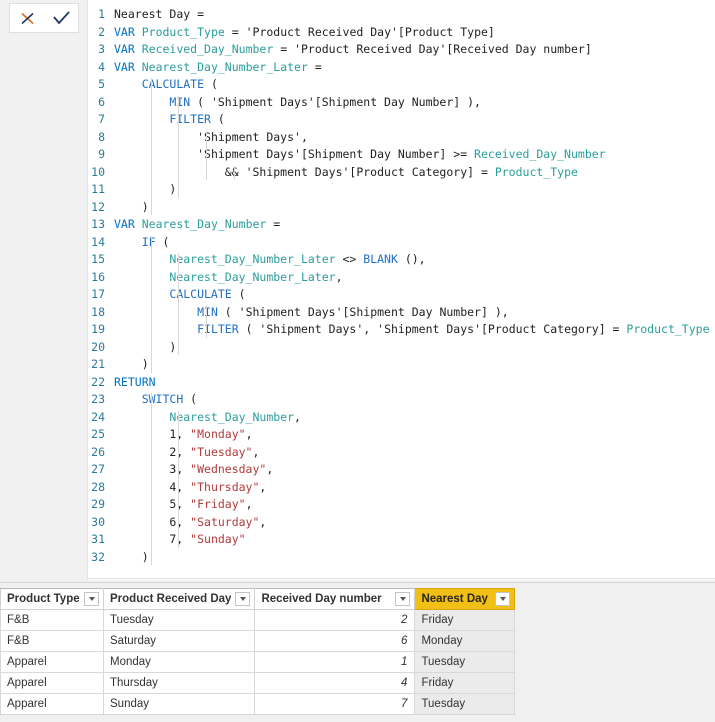 Image resolution: width=715 pixels, height=722 pixels. What do you see at coordinates (401, 435) in the screenshot?
I see `code-line: 25 1, "Monday",` at bounding box center [401, 435].